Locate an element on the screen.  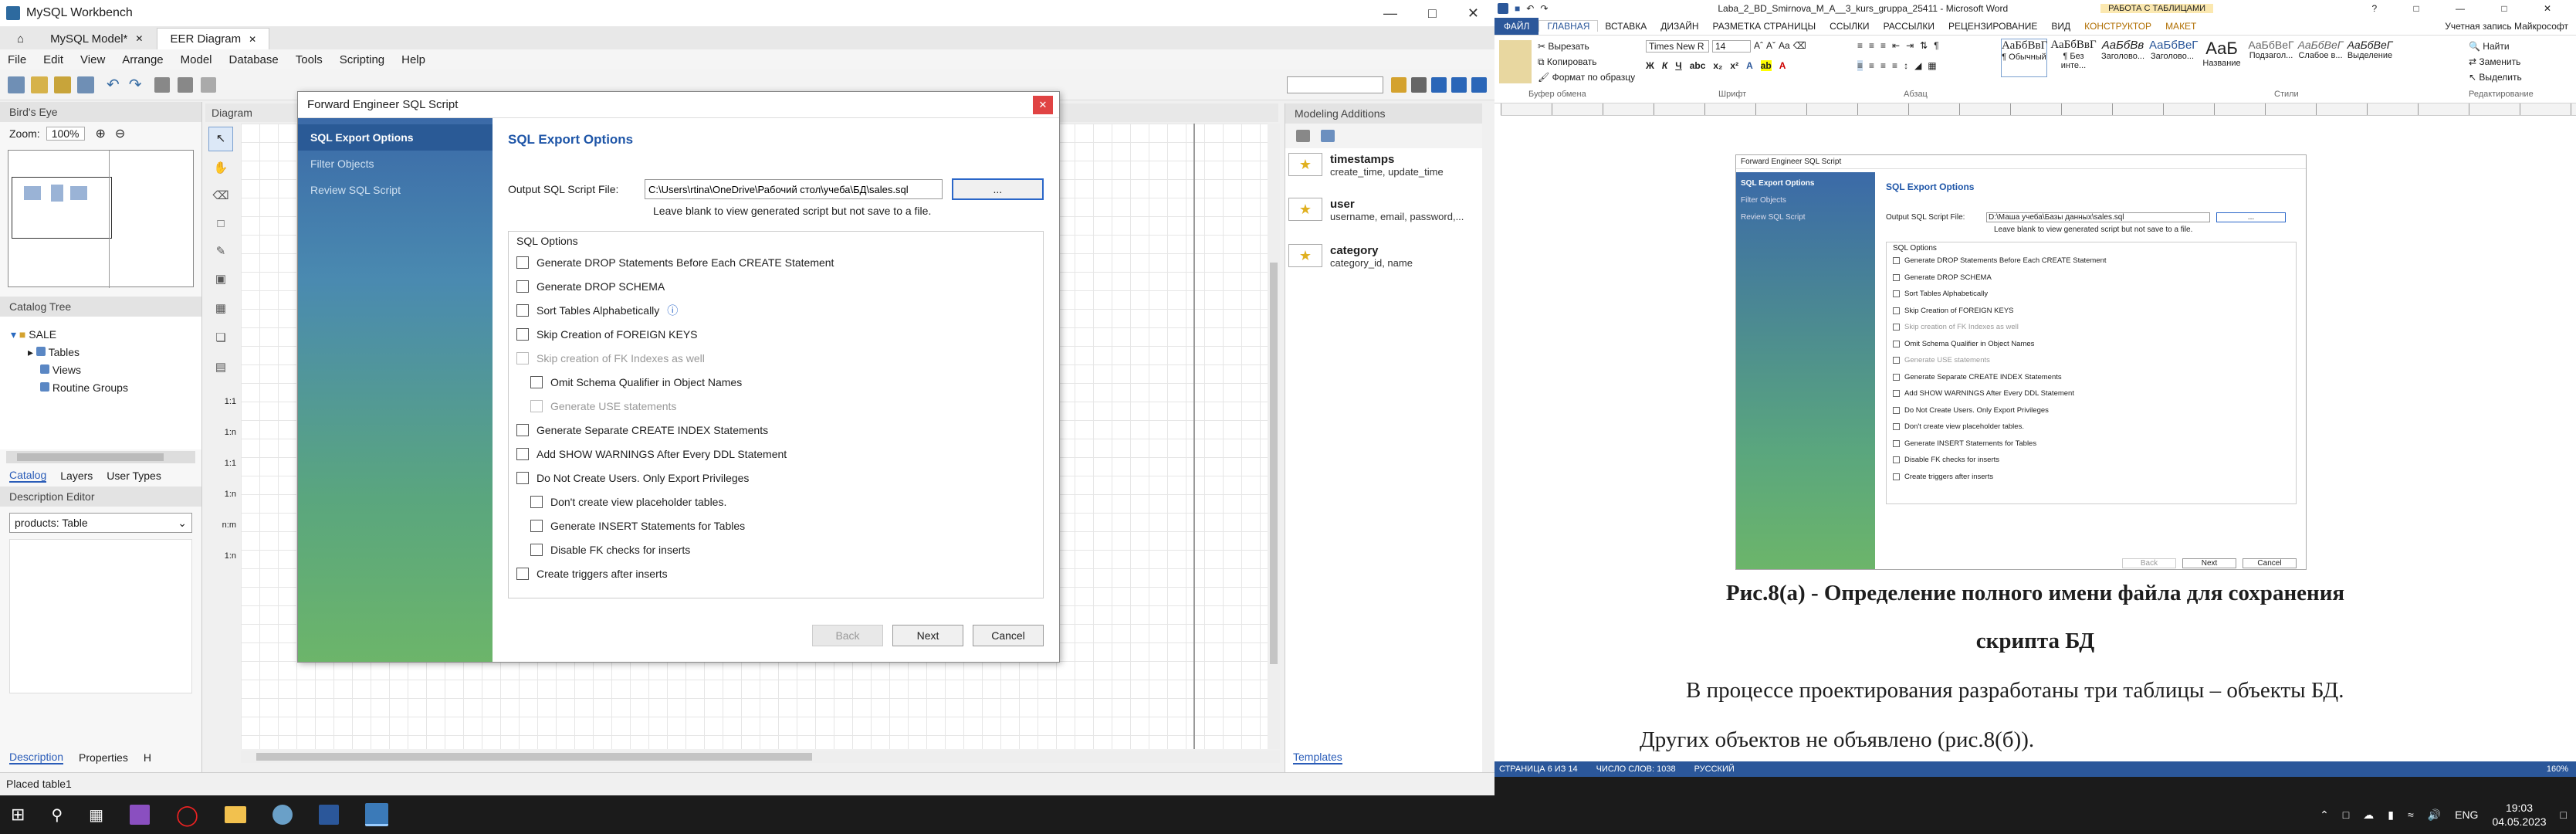
sql-option-row: Omit Schema Qualifier in Object Names is located at coordinates (775, 382).